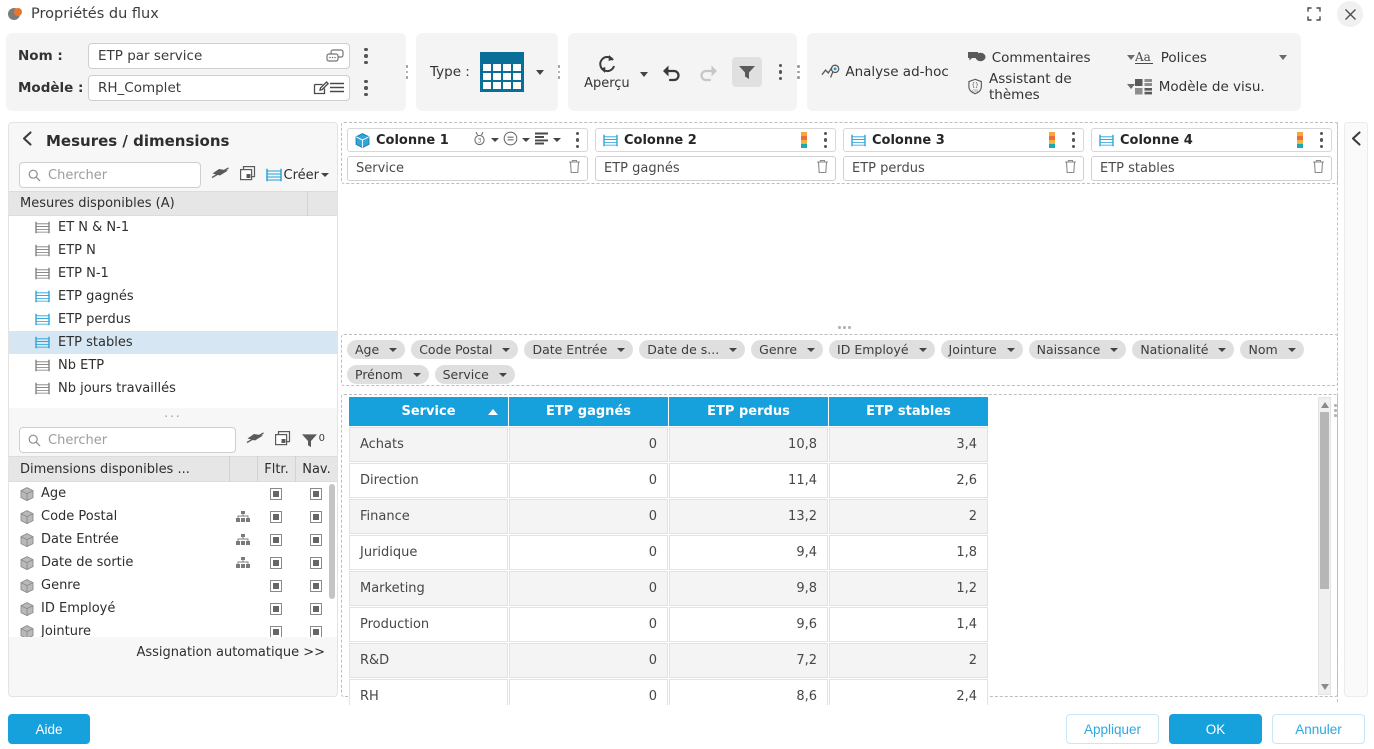  What do you see at coordinates (1318, 729) in the screenshot?
I see `cancel-button: Annuler` at bounding box center [1318, 729].